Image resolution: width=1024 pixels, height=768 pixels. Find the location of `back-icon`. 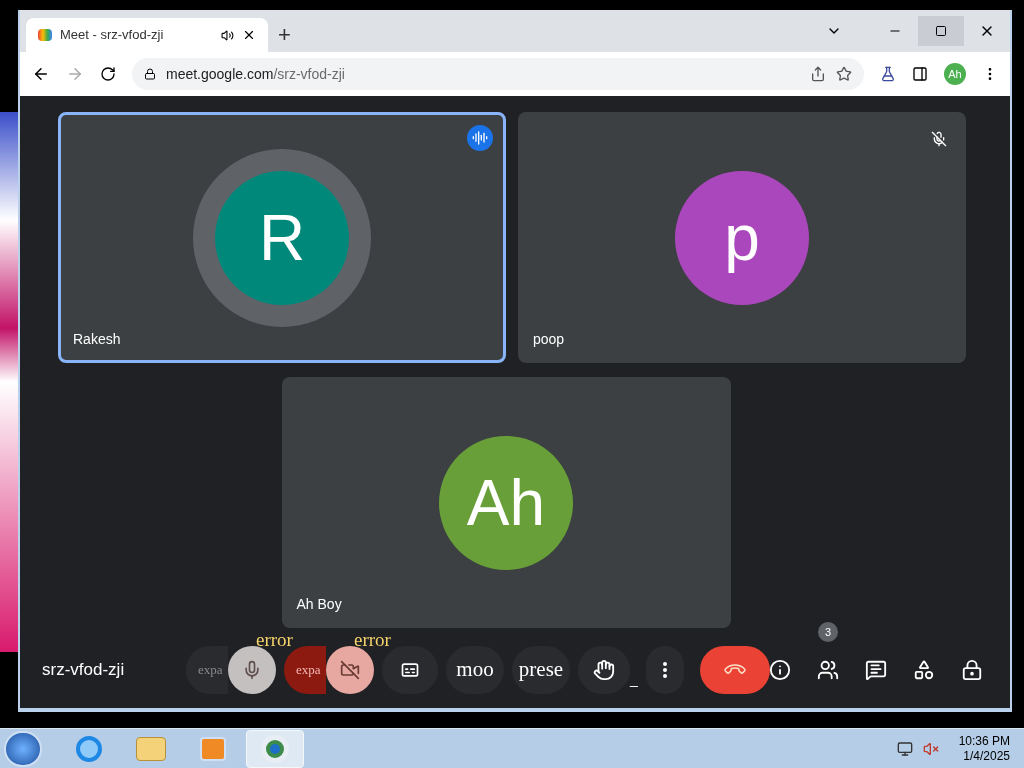

back-icon is located at coordinates (41, 74).